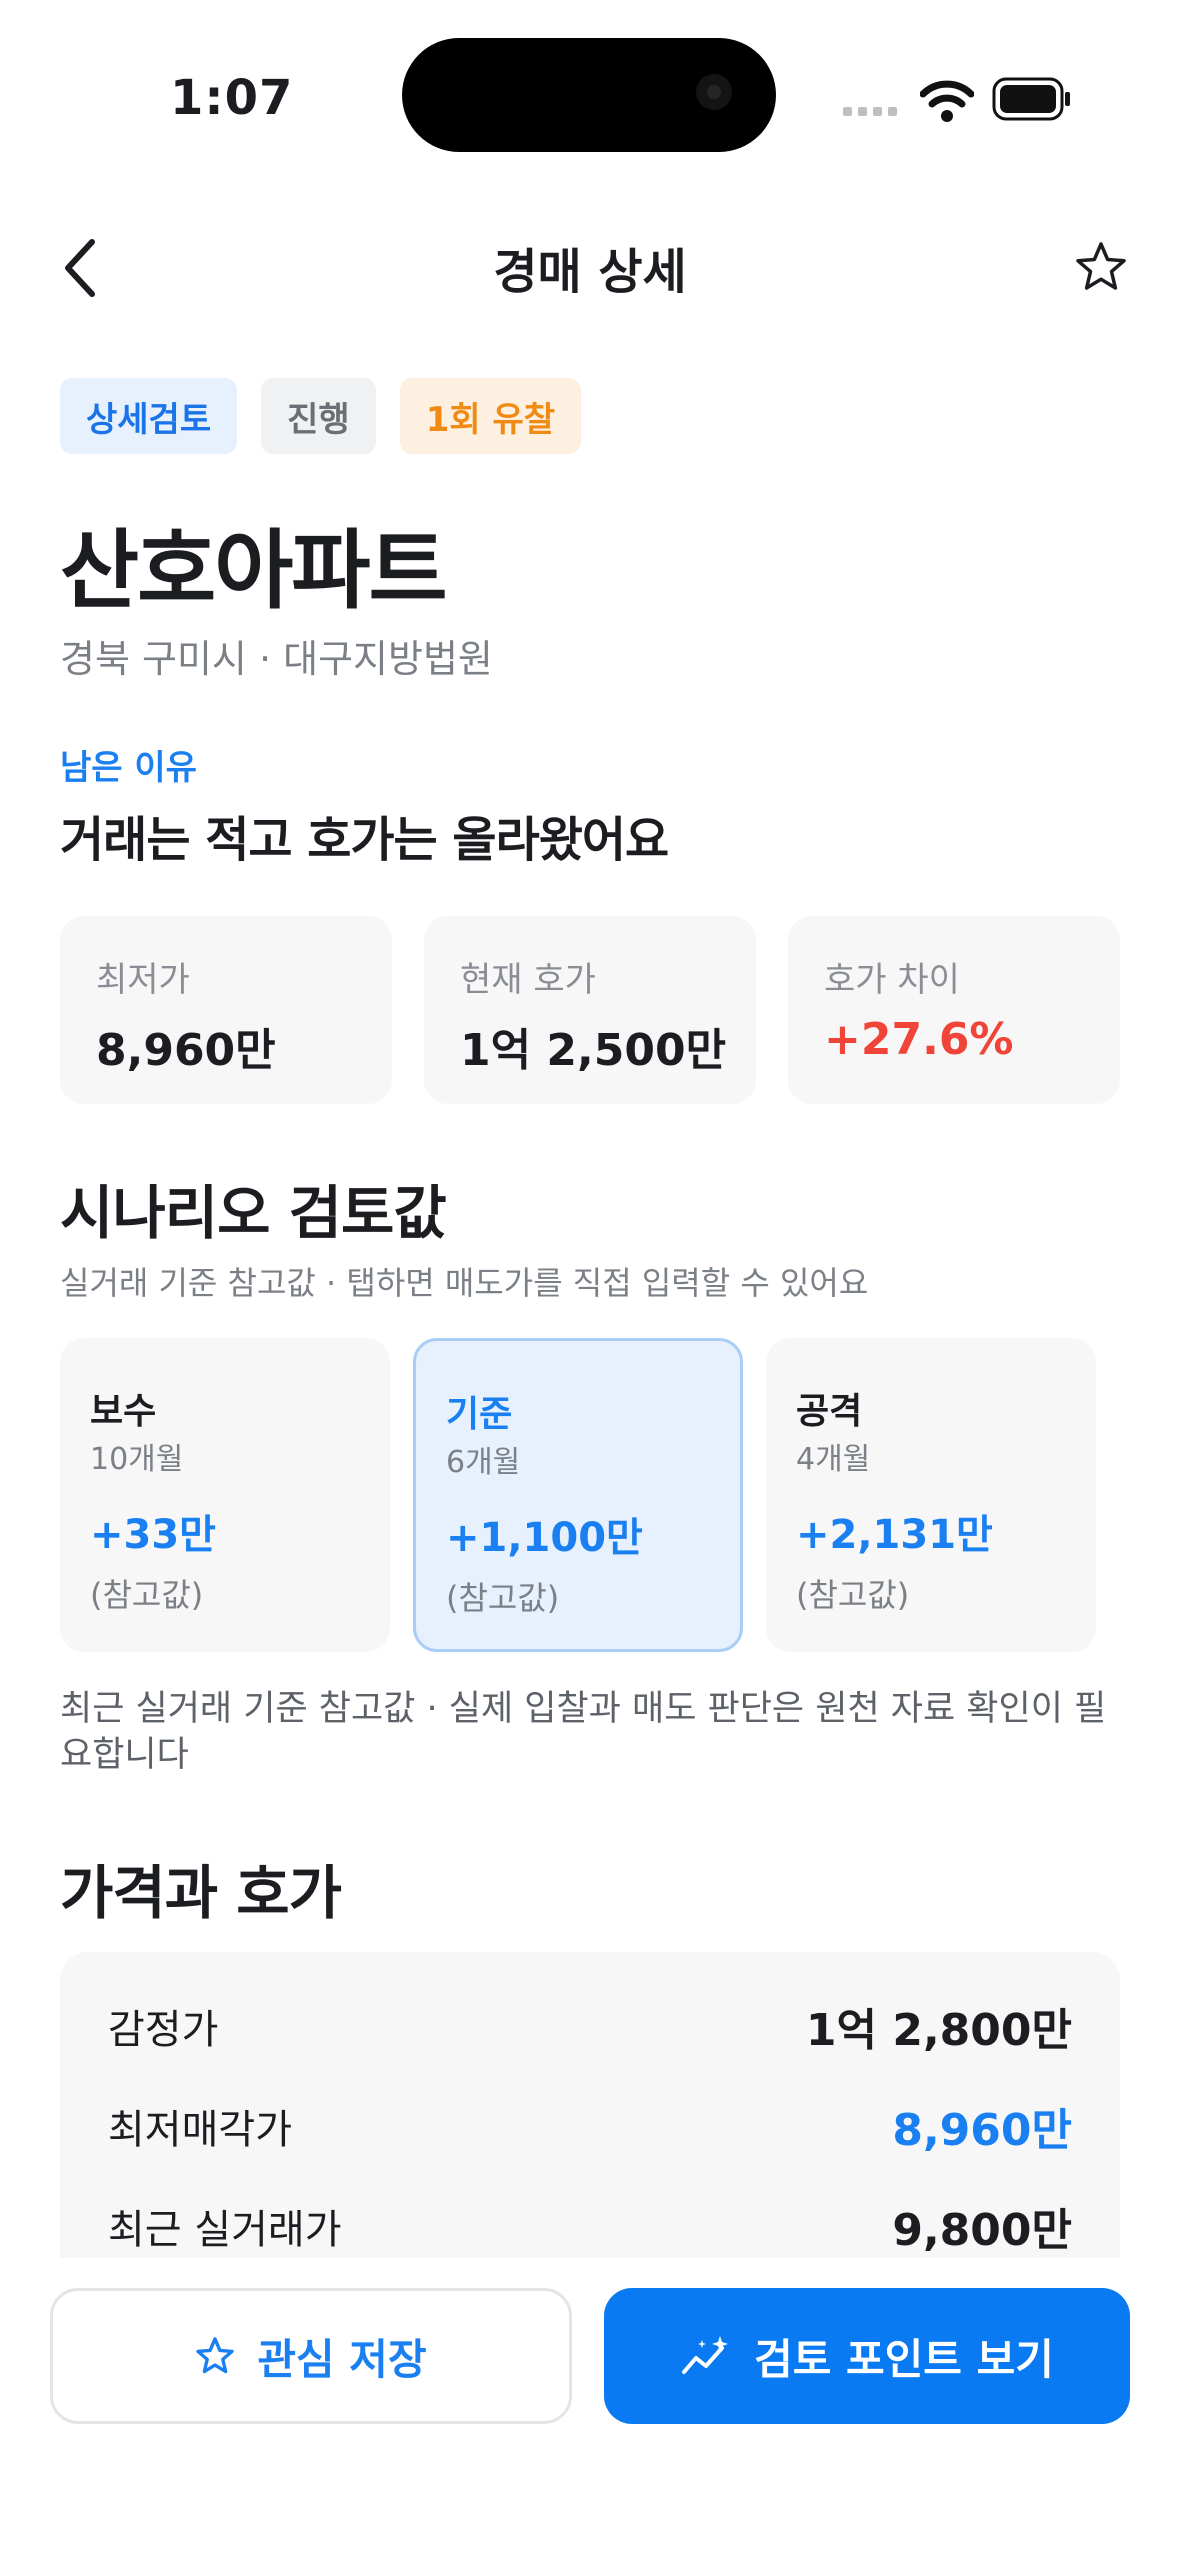 The height and width of the screenshot is (2565, 1180). What do you see at coordinates (479, 1414) in the screenshot?
I see `scenario-name: 기준` at bounding box center [479, 1414].